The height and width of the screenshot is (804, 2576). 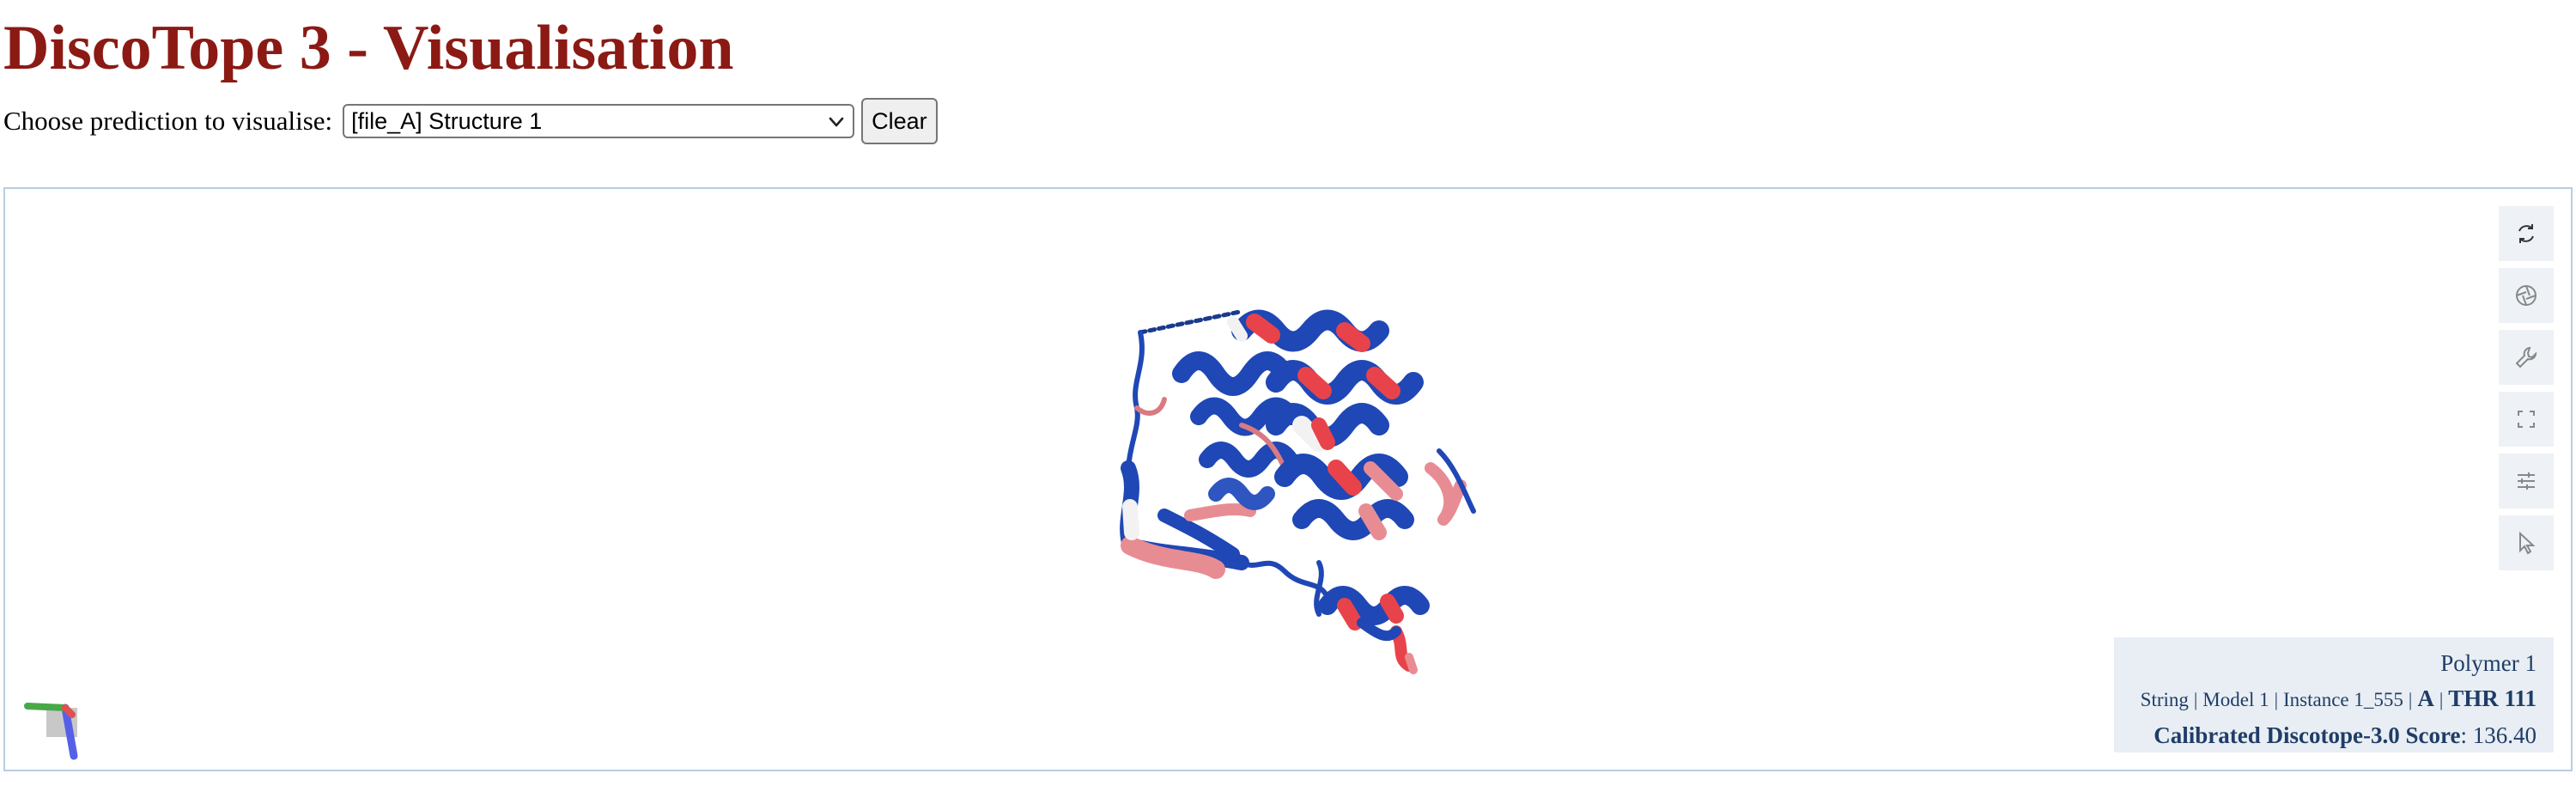 I want to click on chevron-down-icon, so click(x=836, y=122).